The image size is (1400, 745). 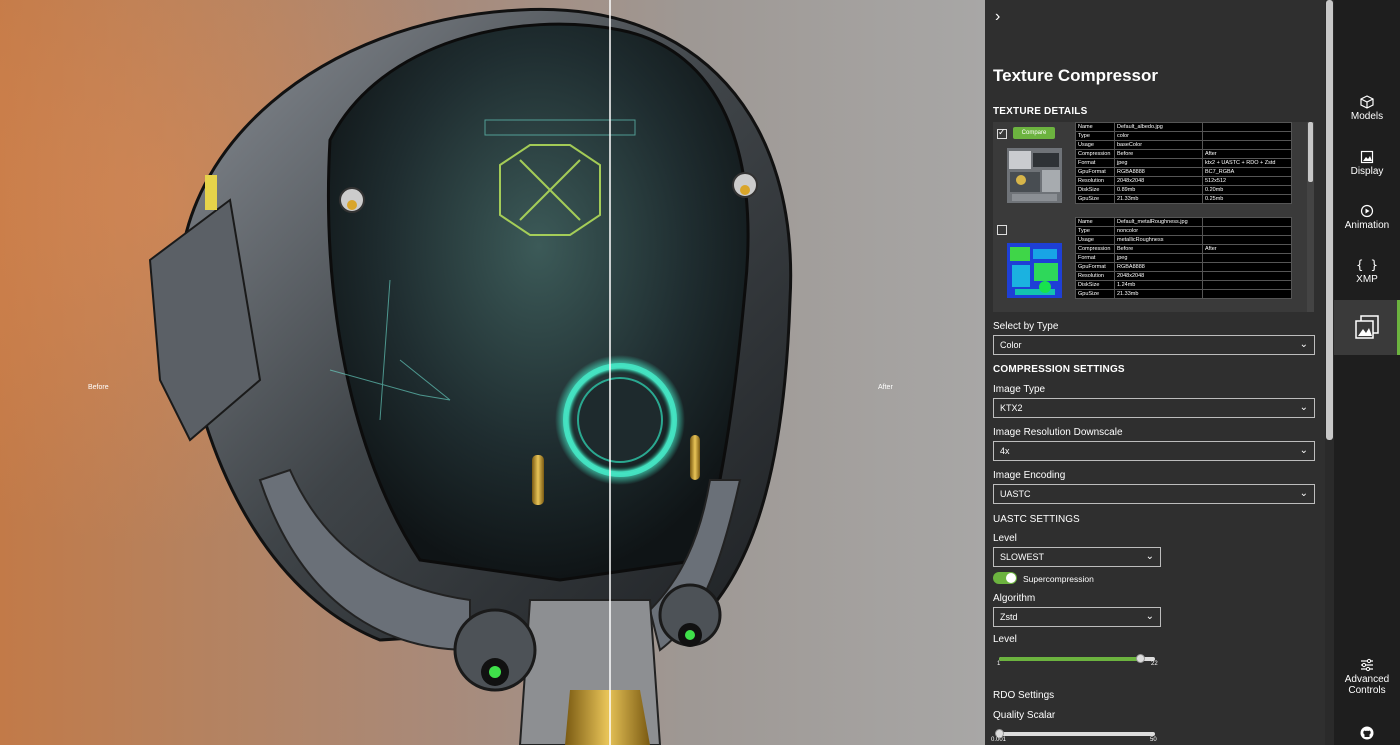 I want to click on cell: Resolution, so click(x=1095, y=276).